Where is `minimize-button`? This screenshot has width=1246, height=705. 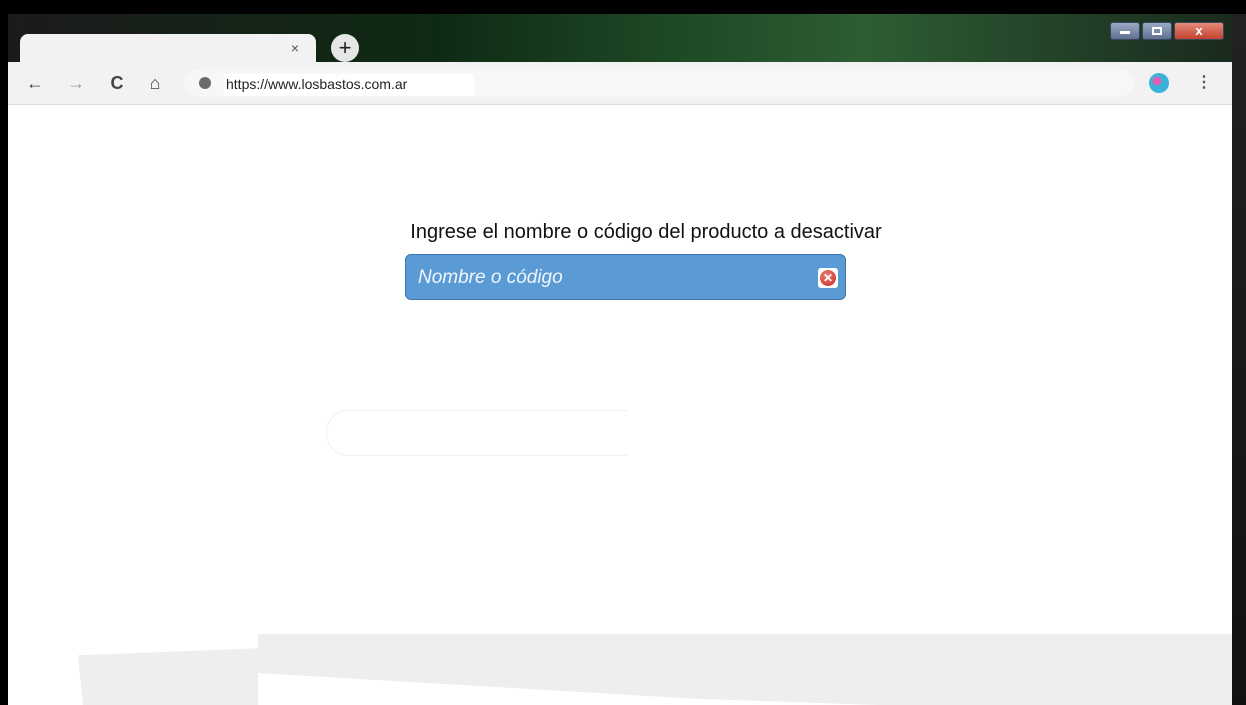 minimize-button is located at coordinates (1125, 31).